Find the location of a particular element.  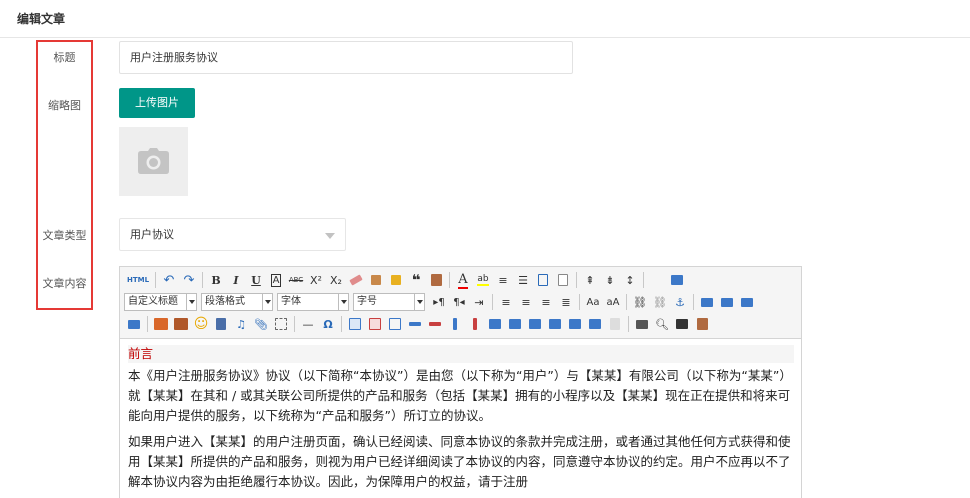

link-button: ⛓ is located at coordinates (640, 302).